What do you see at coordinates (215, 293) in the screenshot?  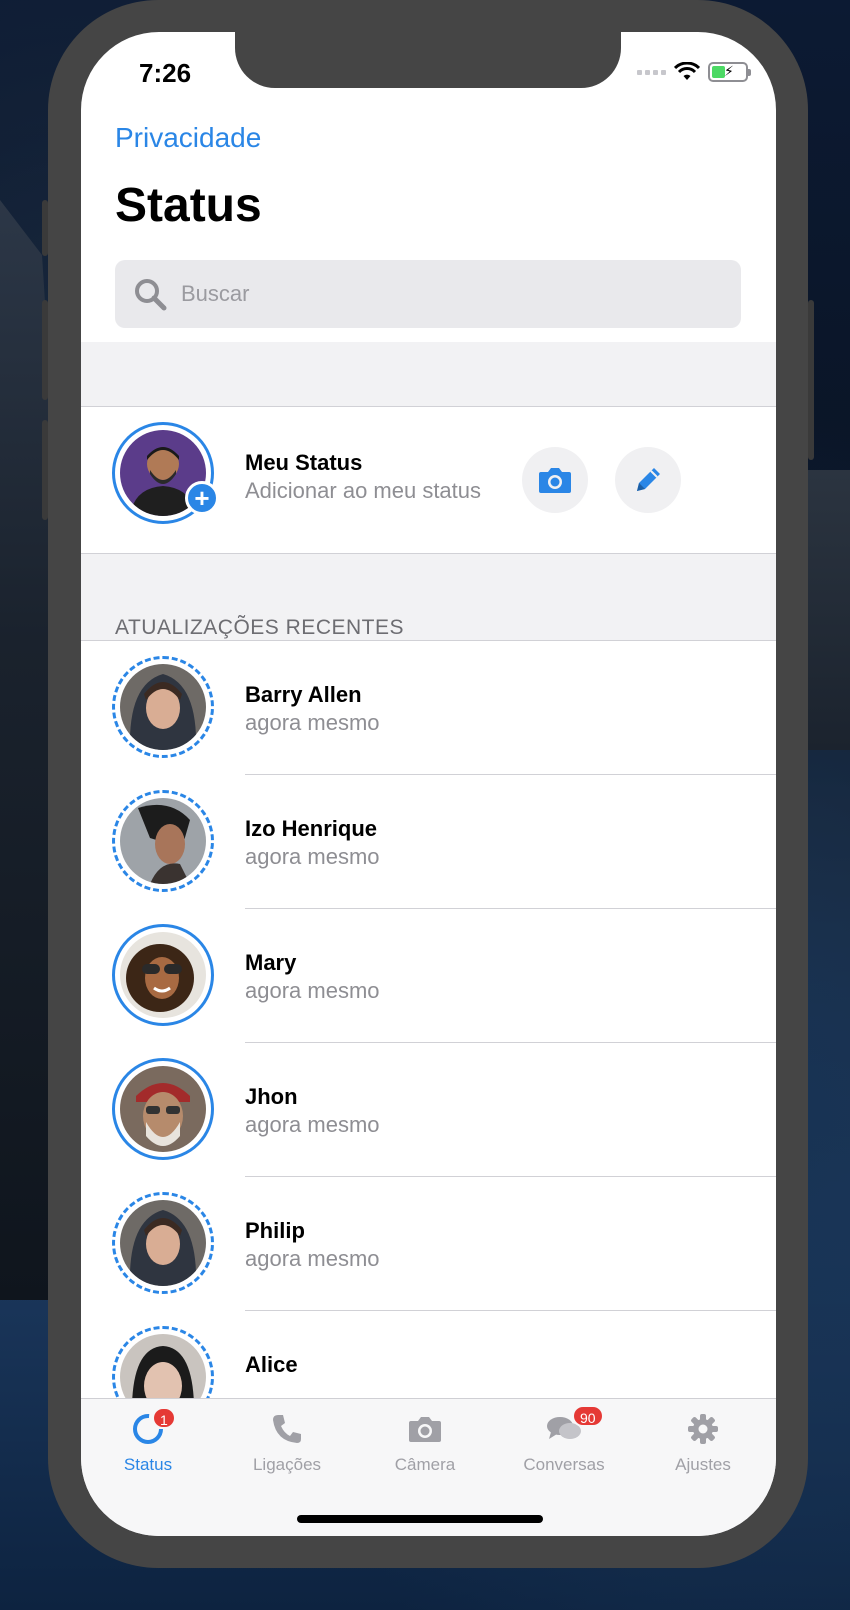 I see `search-placeholder: Buscar` at bounding box center [215, 293].